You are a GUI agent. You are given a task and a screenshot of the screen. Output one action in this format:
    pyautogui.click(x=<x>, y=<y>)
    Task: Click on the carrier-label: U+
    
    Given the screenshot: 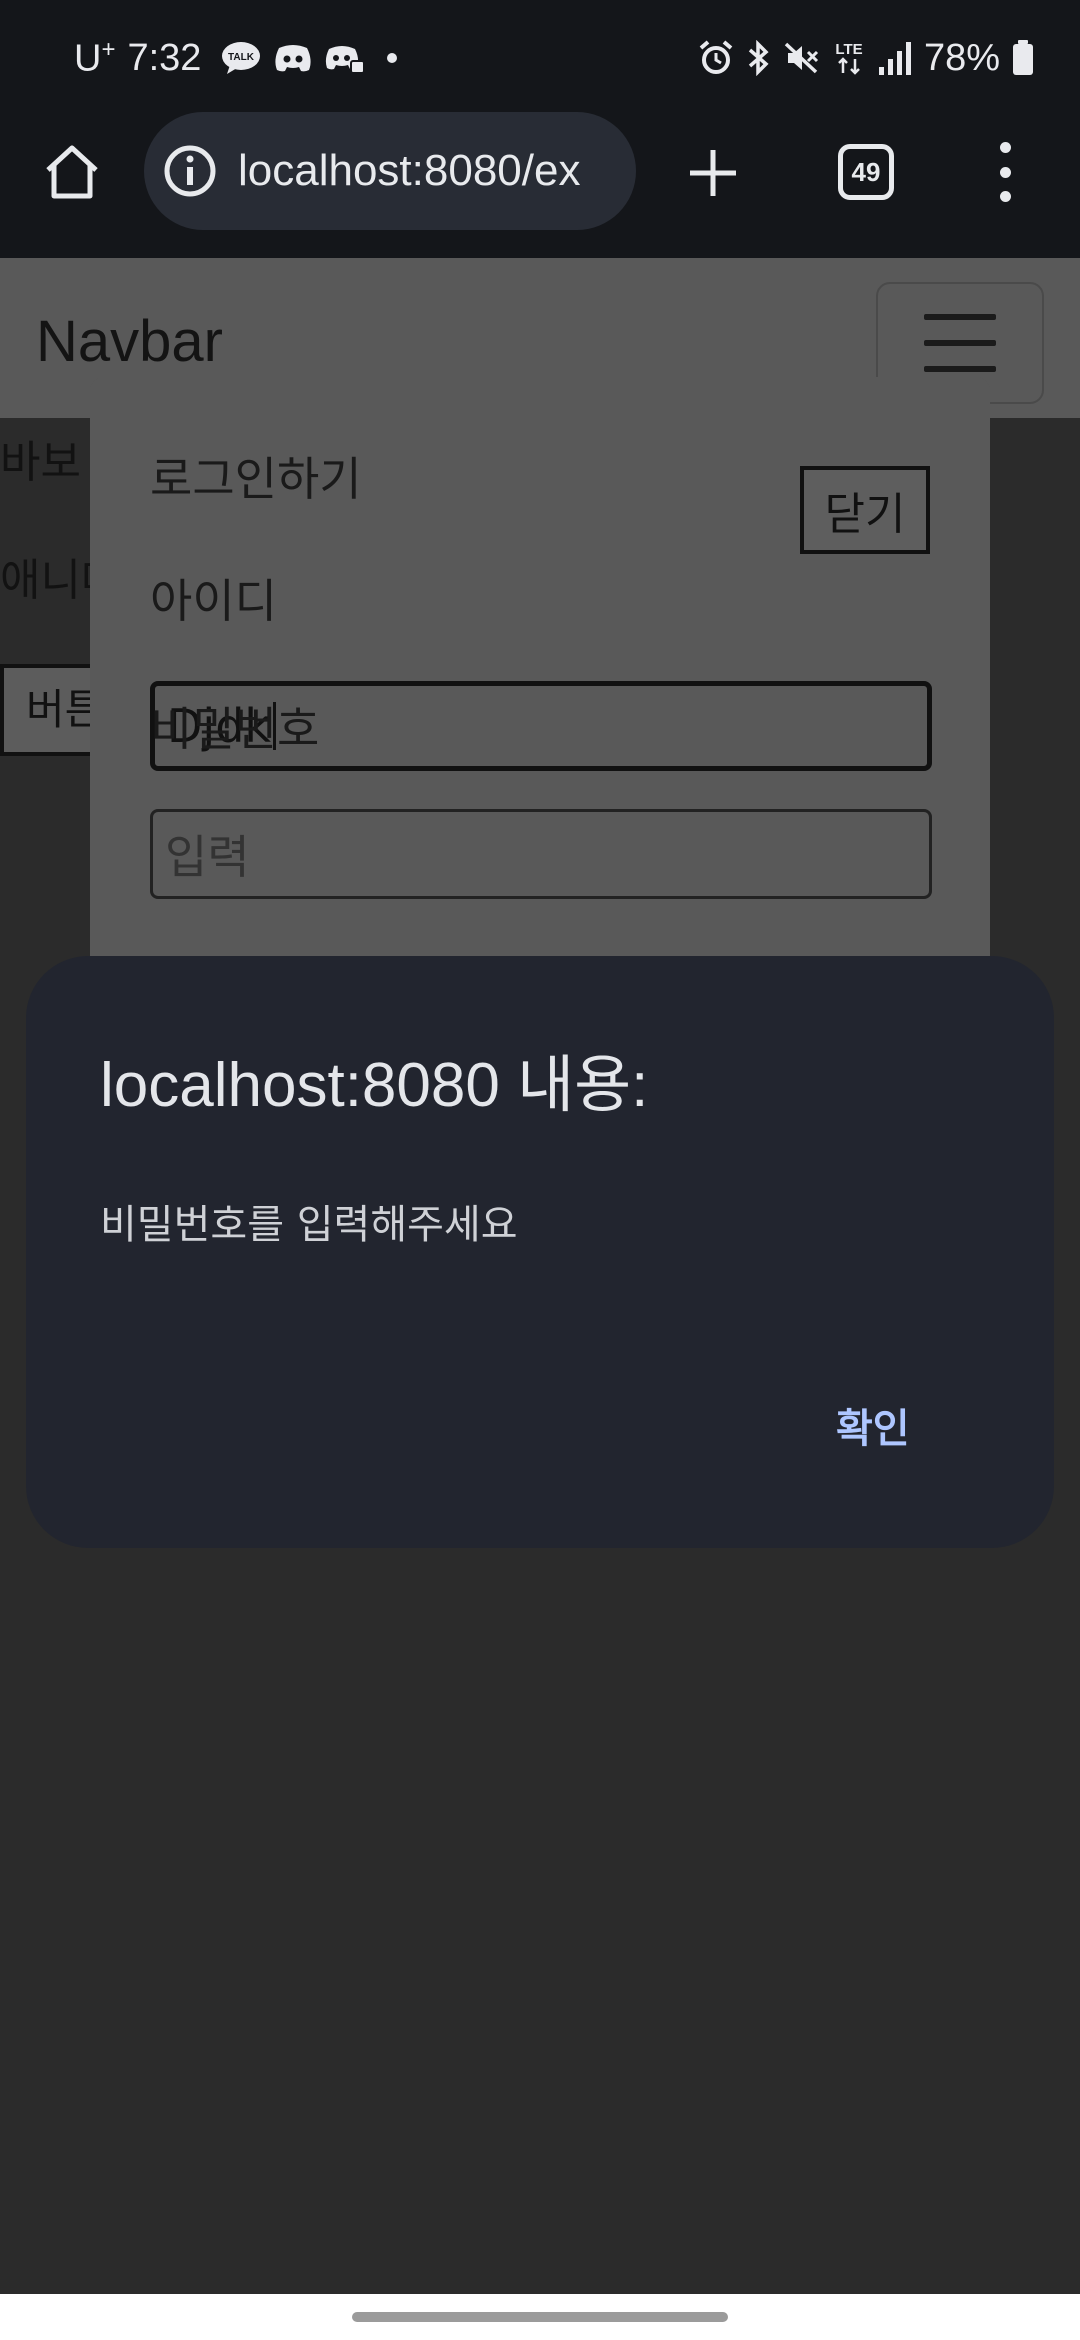 What is the action you would take?
    pyautogui.click(x=95, y=57)
    